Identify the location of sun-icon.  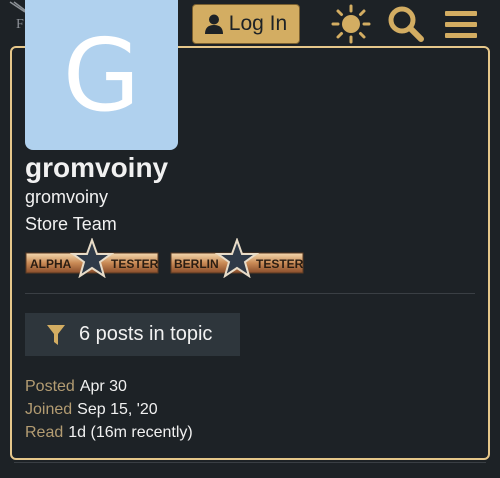
(351, 24).